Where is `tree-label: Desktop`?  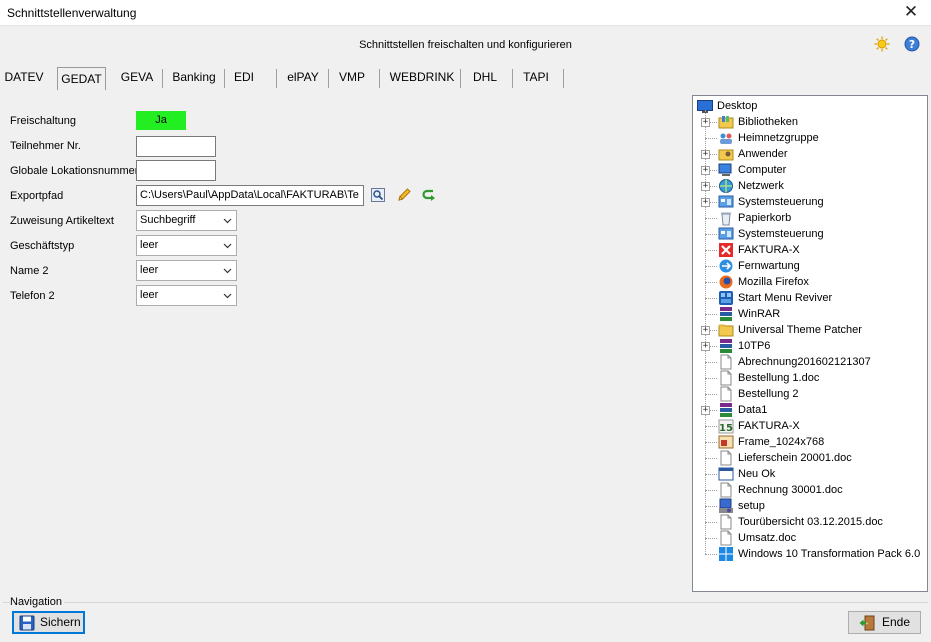 tree-label: Desktop is located at coordinates (737, 106).